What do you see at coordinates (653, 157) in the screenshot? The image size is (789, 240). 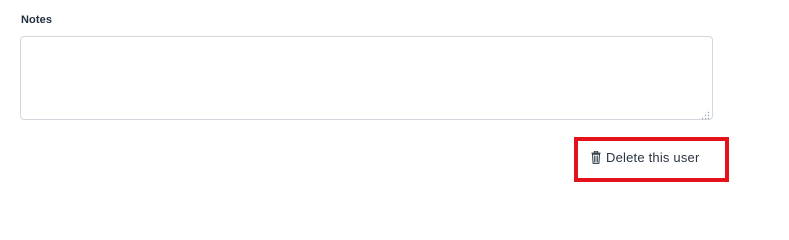 I see `delete-user-label: Delete this user` at bounding box center [653, 157].